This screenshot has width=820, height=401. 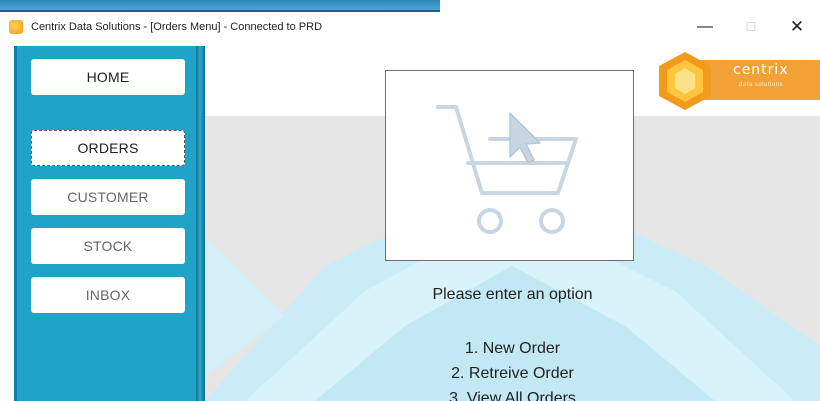 I want to click on cart-illustration, so click(x=509, y=165).